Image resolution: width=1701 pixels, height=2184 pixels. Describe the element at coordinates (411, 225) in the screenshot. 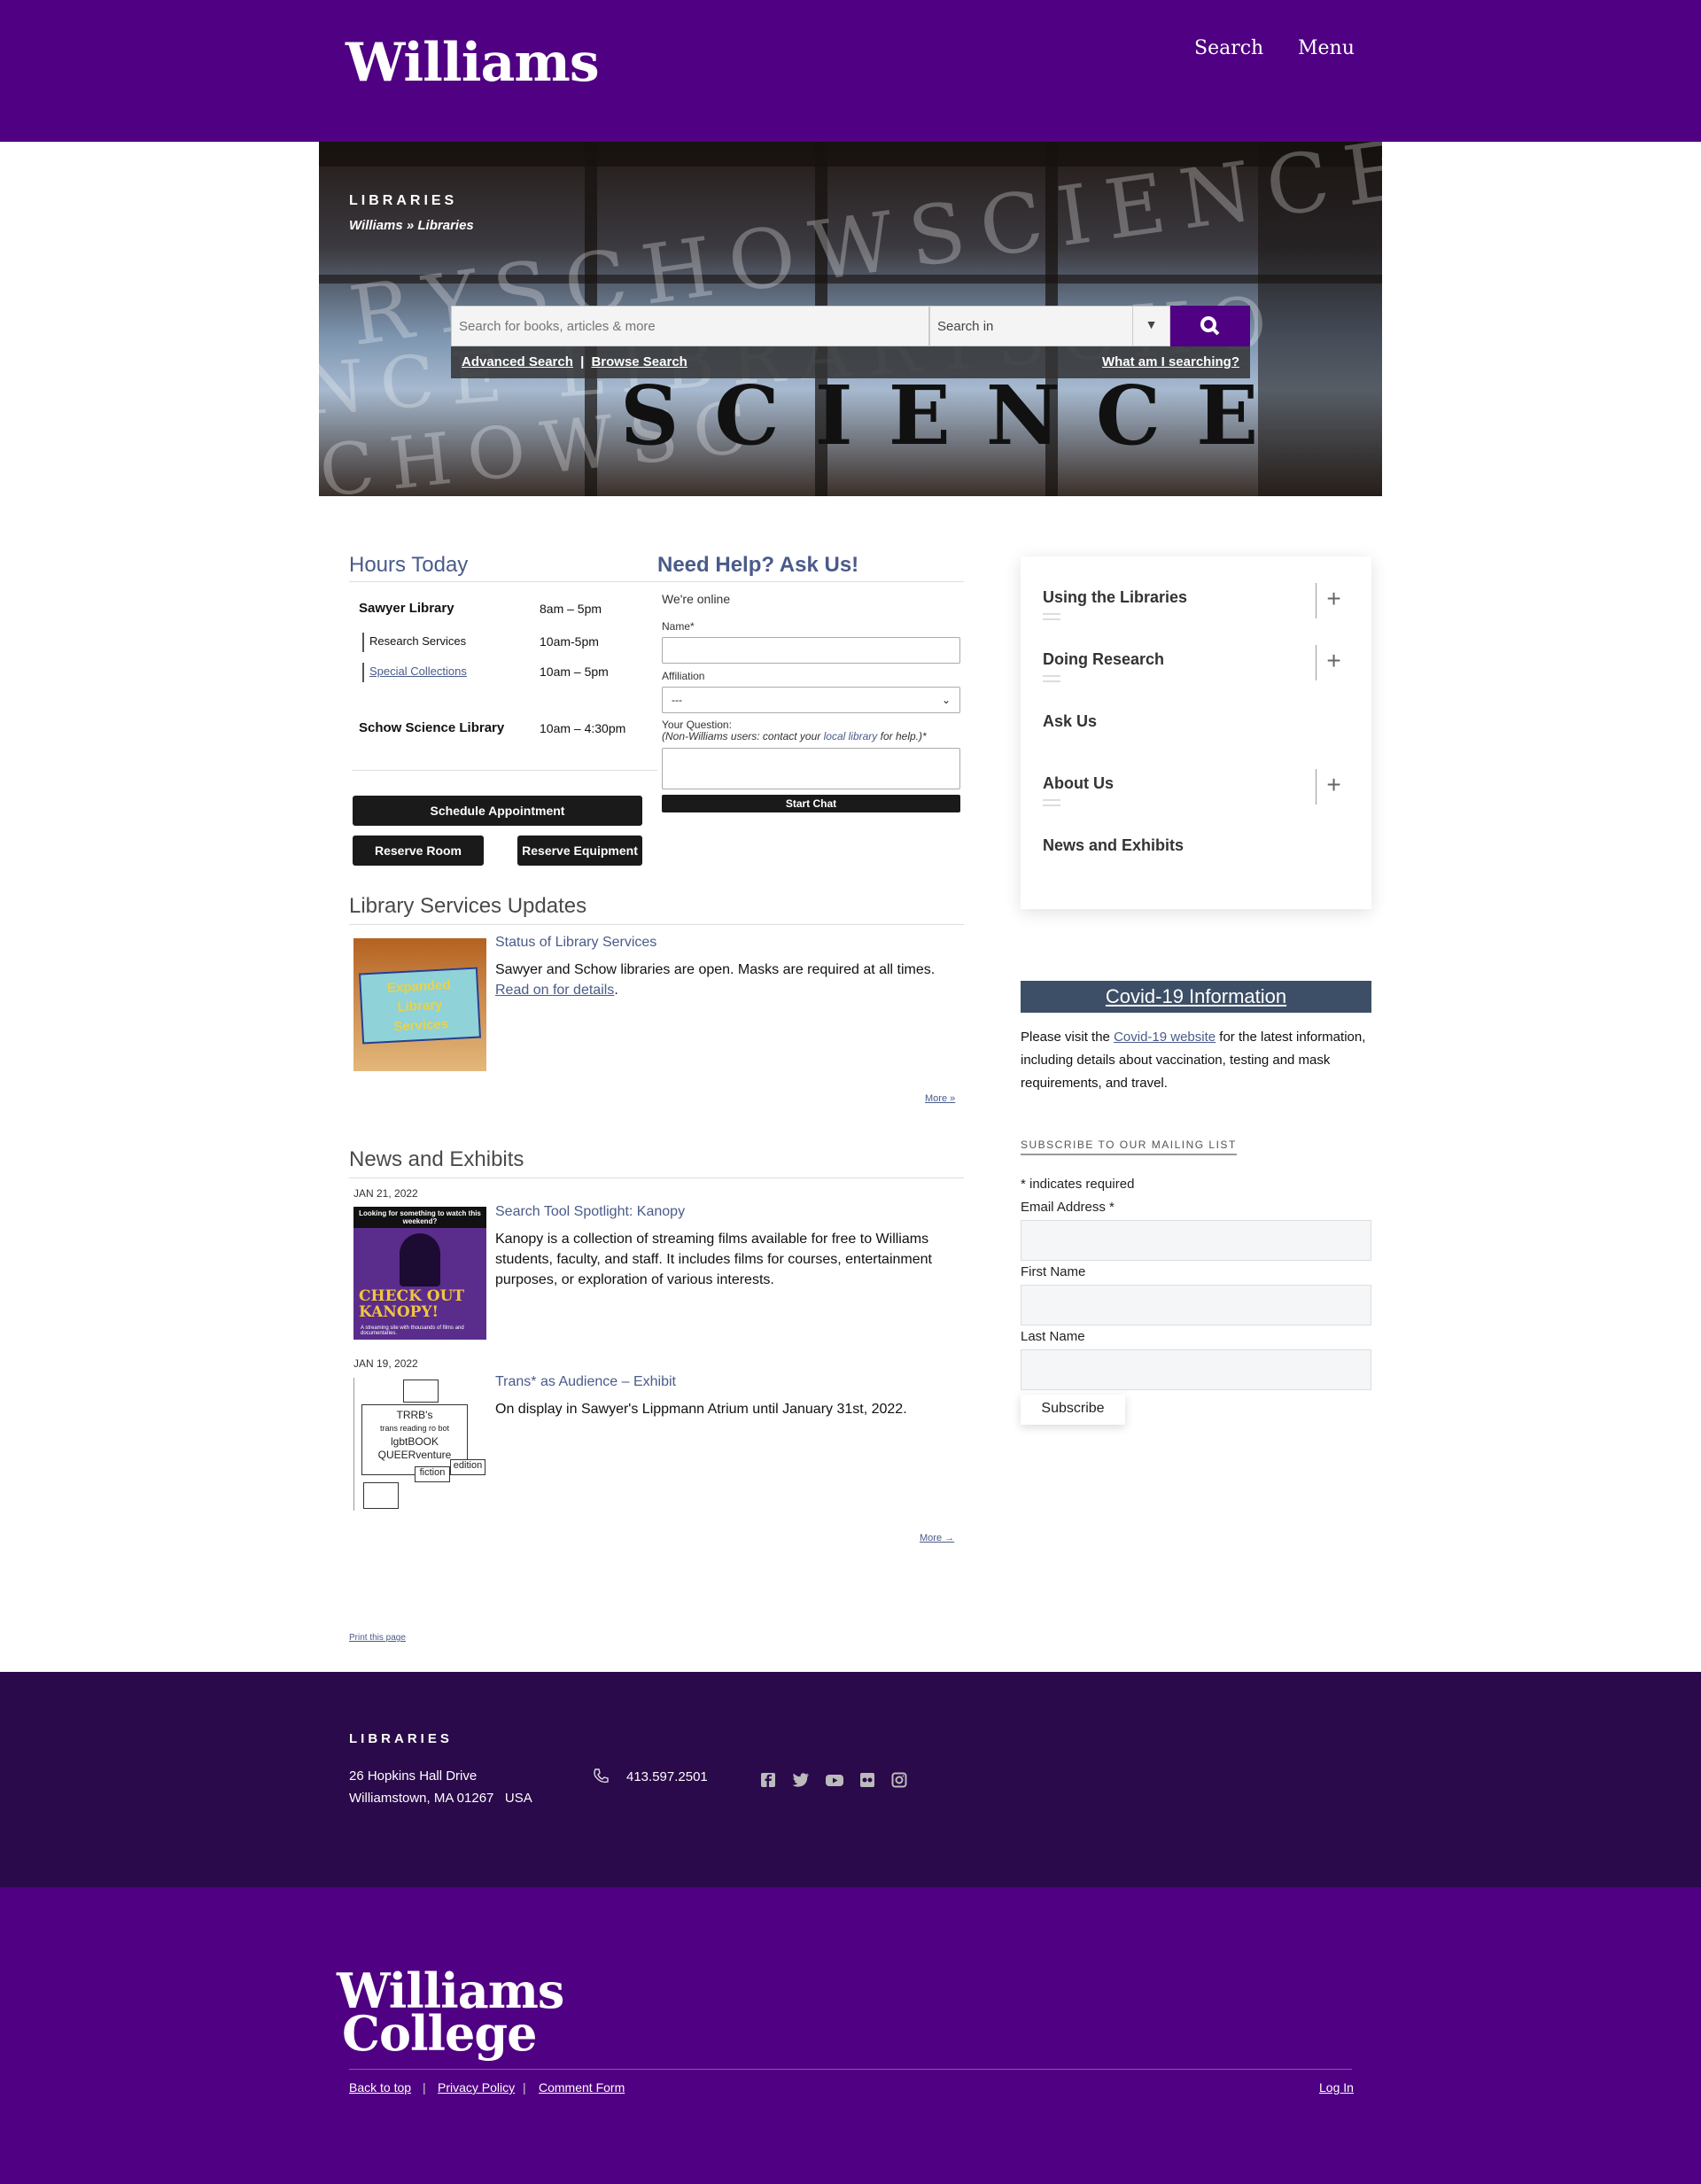

I see `breadcrumb: Williams » Libraries` at that location.